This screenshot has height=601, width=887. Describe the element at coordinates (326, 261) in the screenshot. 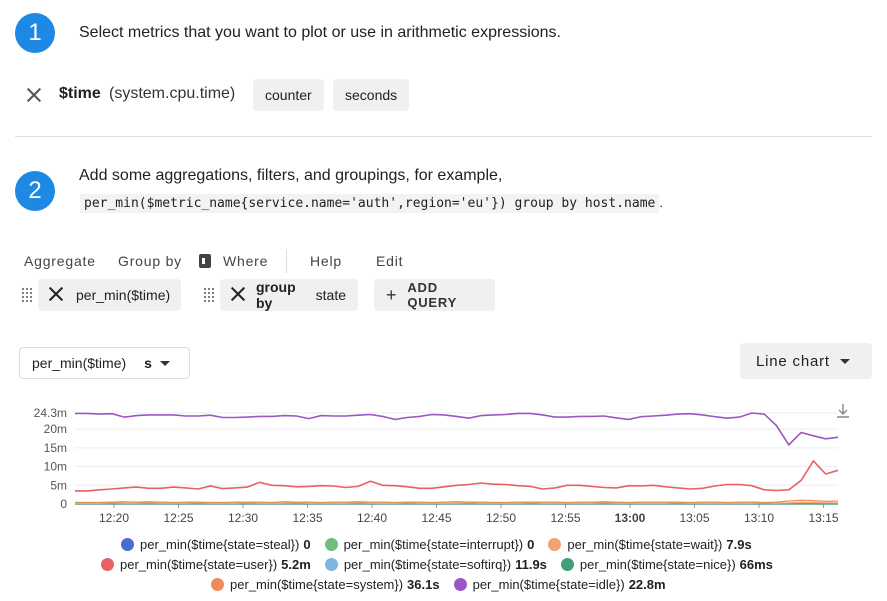

I see `tab-help: Help` at that location.